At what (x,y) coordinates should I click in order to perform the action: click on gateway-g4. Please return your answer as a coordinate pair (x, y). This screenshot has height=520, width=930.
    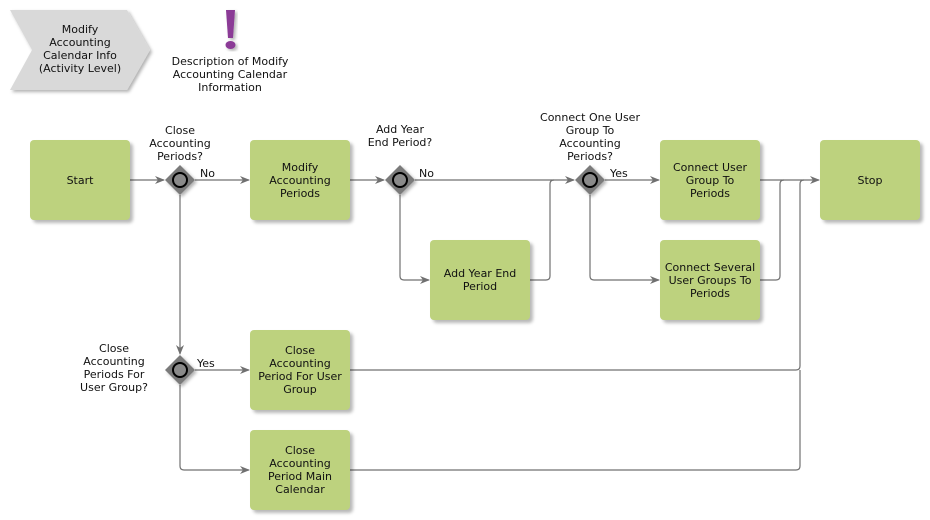
    Looking at the image, I should click on (180, 370).